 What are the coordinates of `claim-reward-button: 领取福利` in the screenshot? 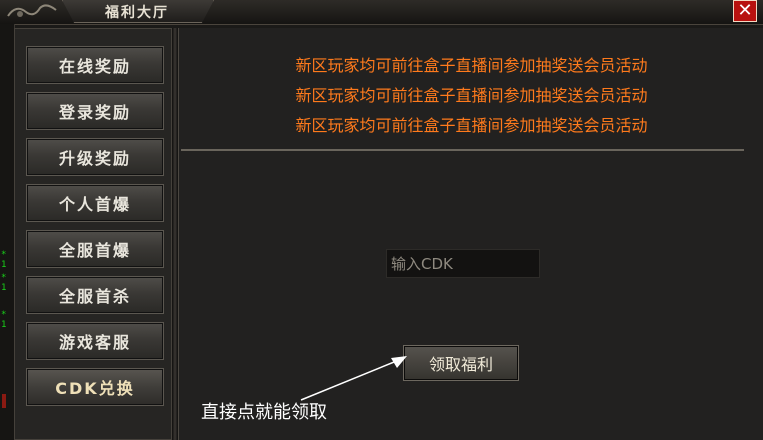 It's located at (461, 363).